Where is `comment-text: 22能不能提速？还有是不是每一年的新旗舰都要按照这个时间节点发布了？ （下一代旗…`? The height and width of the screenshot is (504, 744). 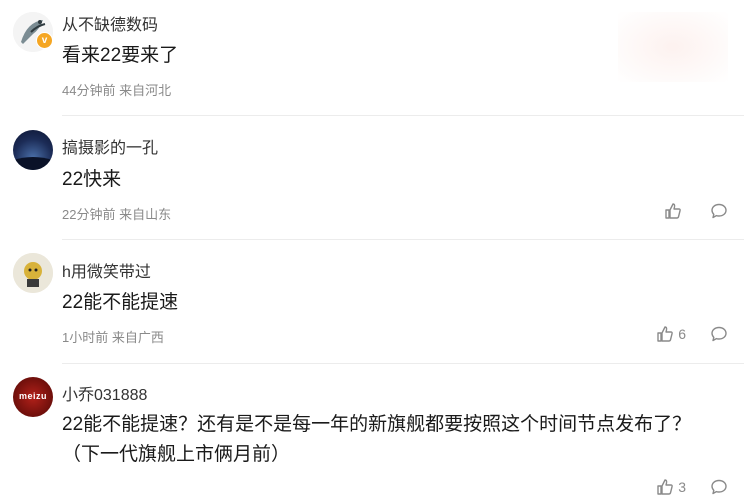
comment-text: 22能不能提速？还有是不是每一年的新旗舰都要按照这个时间节点发布了？ （下一代旗… is located at coordinates (397, 440).